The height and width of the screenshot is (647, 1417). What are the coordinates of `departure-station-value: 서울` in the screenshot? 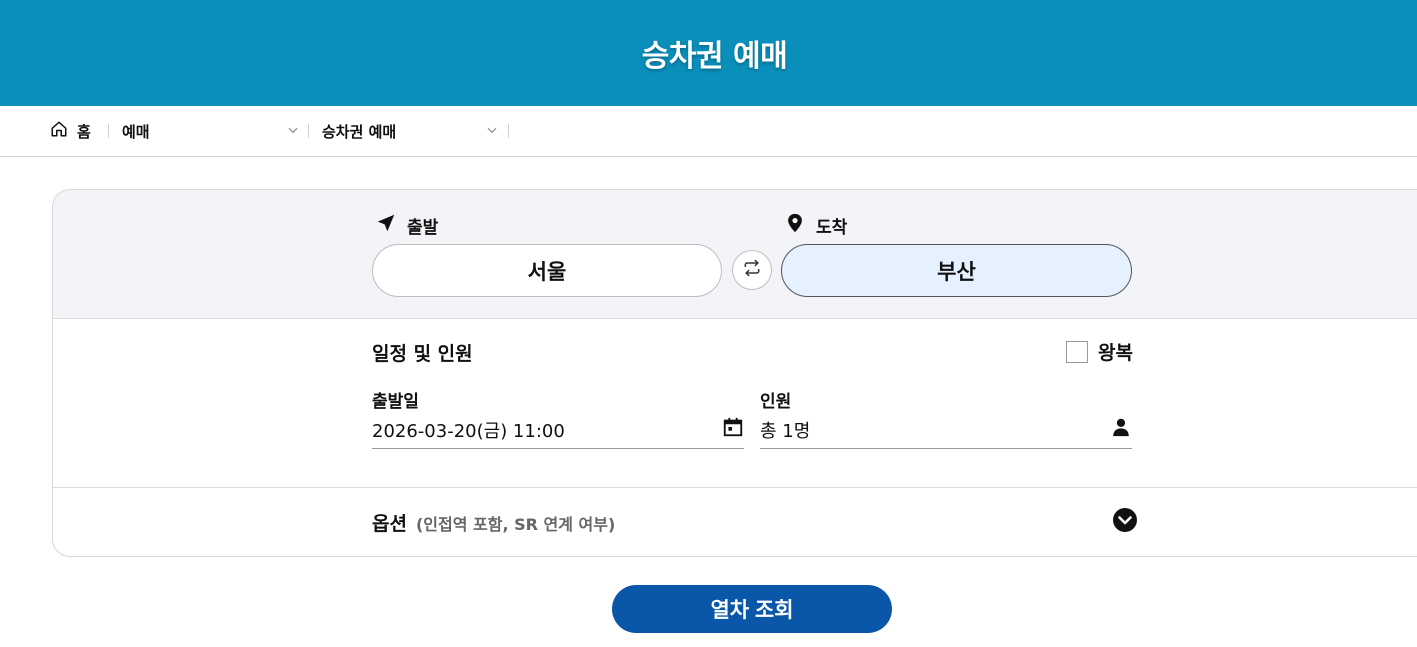 It's located at (547, 271).